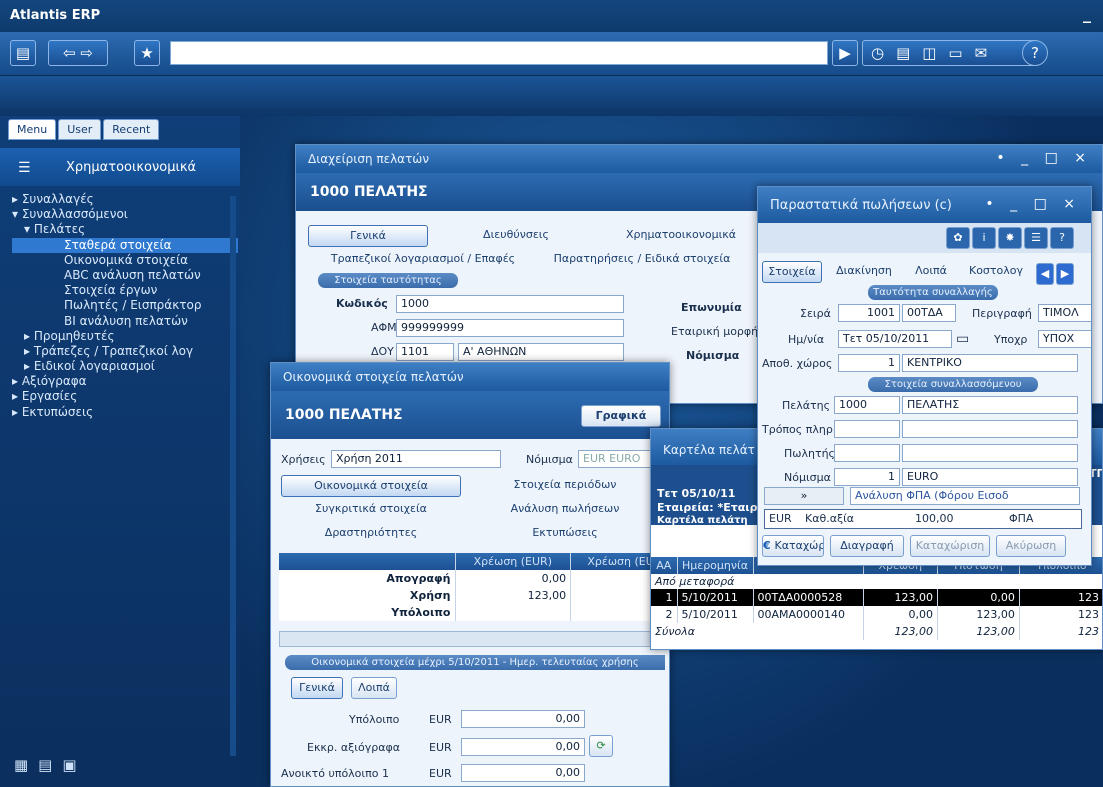 The width and height of the screenshot is (1103, 787). Describe the element at coordinates (131, 129) in the screenshot. I see `tab-recent: Recent` at that location.